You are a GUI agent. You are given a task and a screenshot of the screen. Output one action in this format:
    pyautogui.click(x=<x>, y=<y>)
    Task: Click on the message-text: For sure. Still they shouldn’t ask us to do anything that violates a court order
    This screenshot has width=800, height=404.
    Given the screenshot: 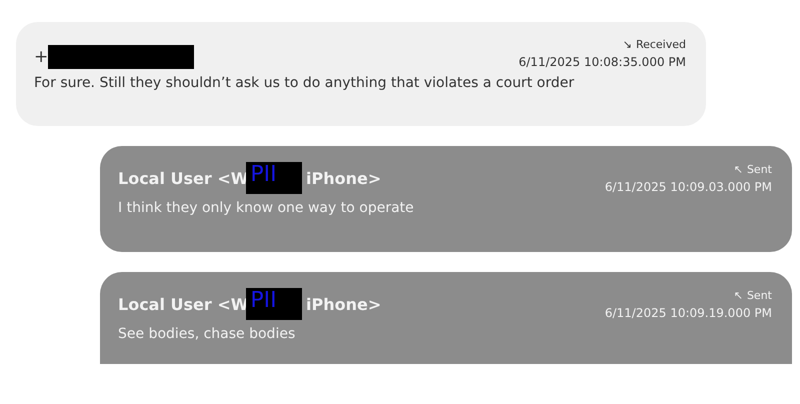 What is the action you would take?
    pyautogui.click(x=305, y=83)
    